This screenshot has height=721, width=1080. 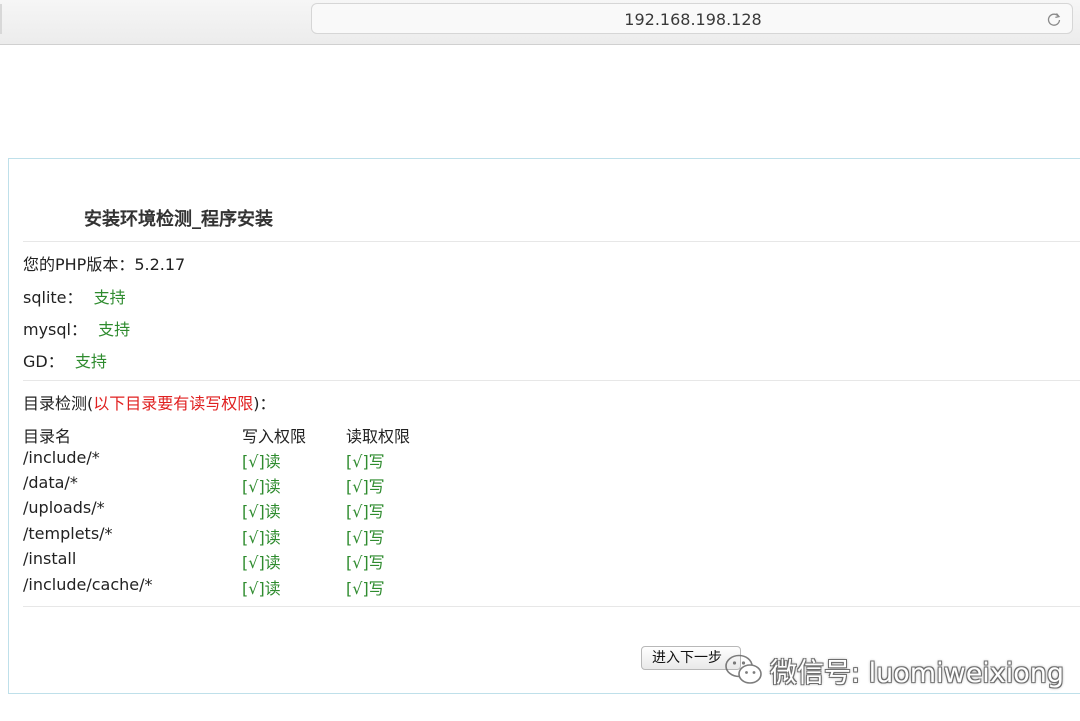 I want to click on browser-toolbar: 192.168.198.128, so click(x=540, y=22).